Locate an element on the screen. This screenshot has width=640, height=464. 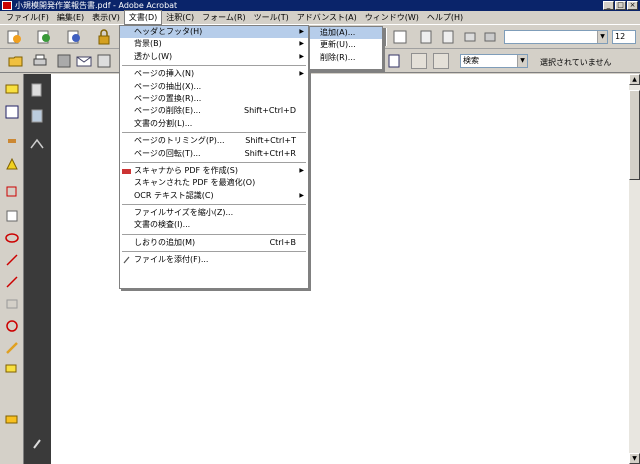
comments-panel-icon is located at coordinates (12, 420).